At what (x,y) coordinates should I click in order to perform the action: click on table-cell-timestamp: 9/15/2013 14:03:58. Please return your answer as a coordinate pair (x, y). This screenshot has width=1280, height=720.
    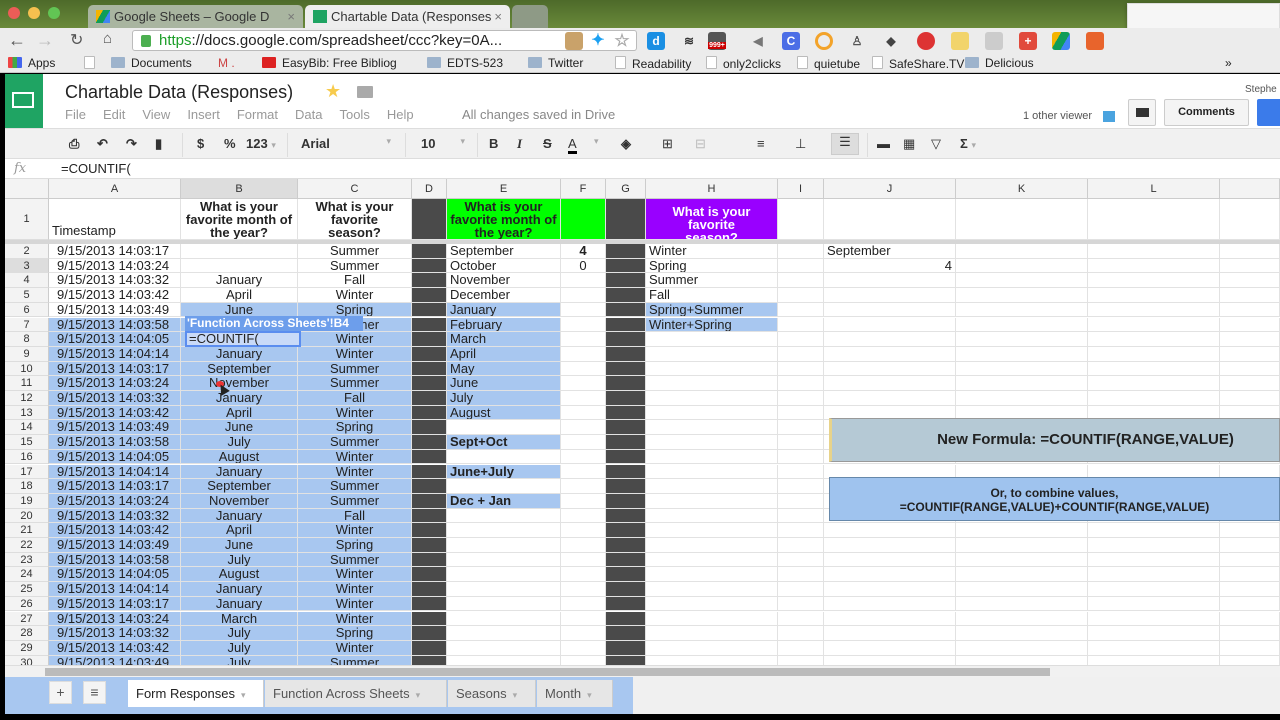
    Looking at the image, I should click on (115, 560).